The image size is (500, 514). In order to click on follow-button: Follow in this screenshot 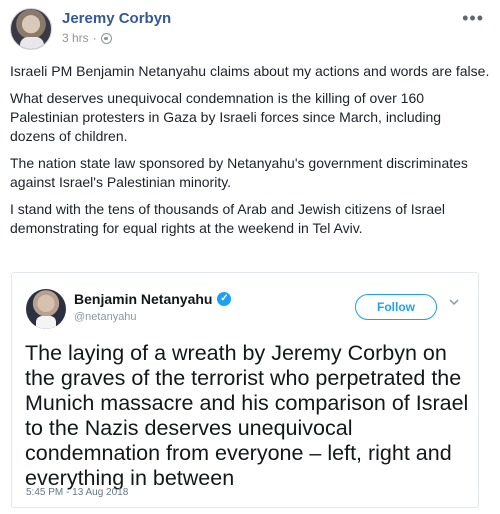, I will do `click(396, 307)`.